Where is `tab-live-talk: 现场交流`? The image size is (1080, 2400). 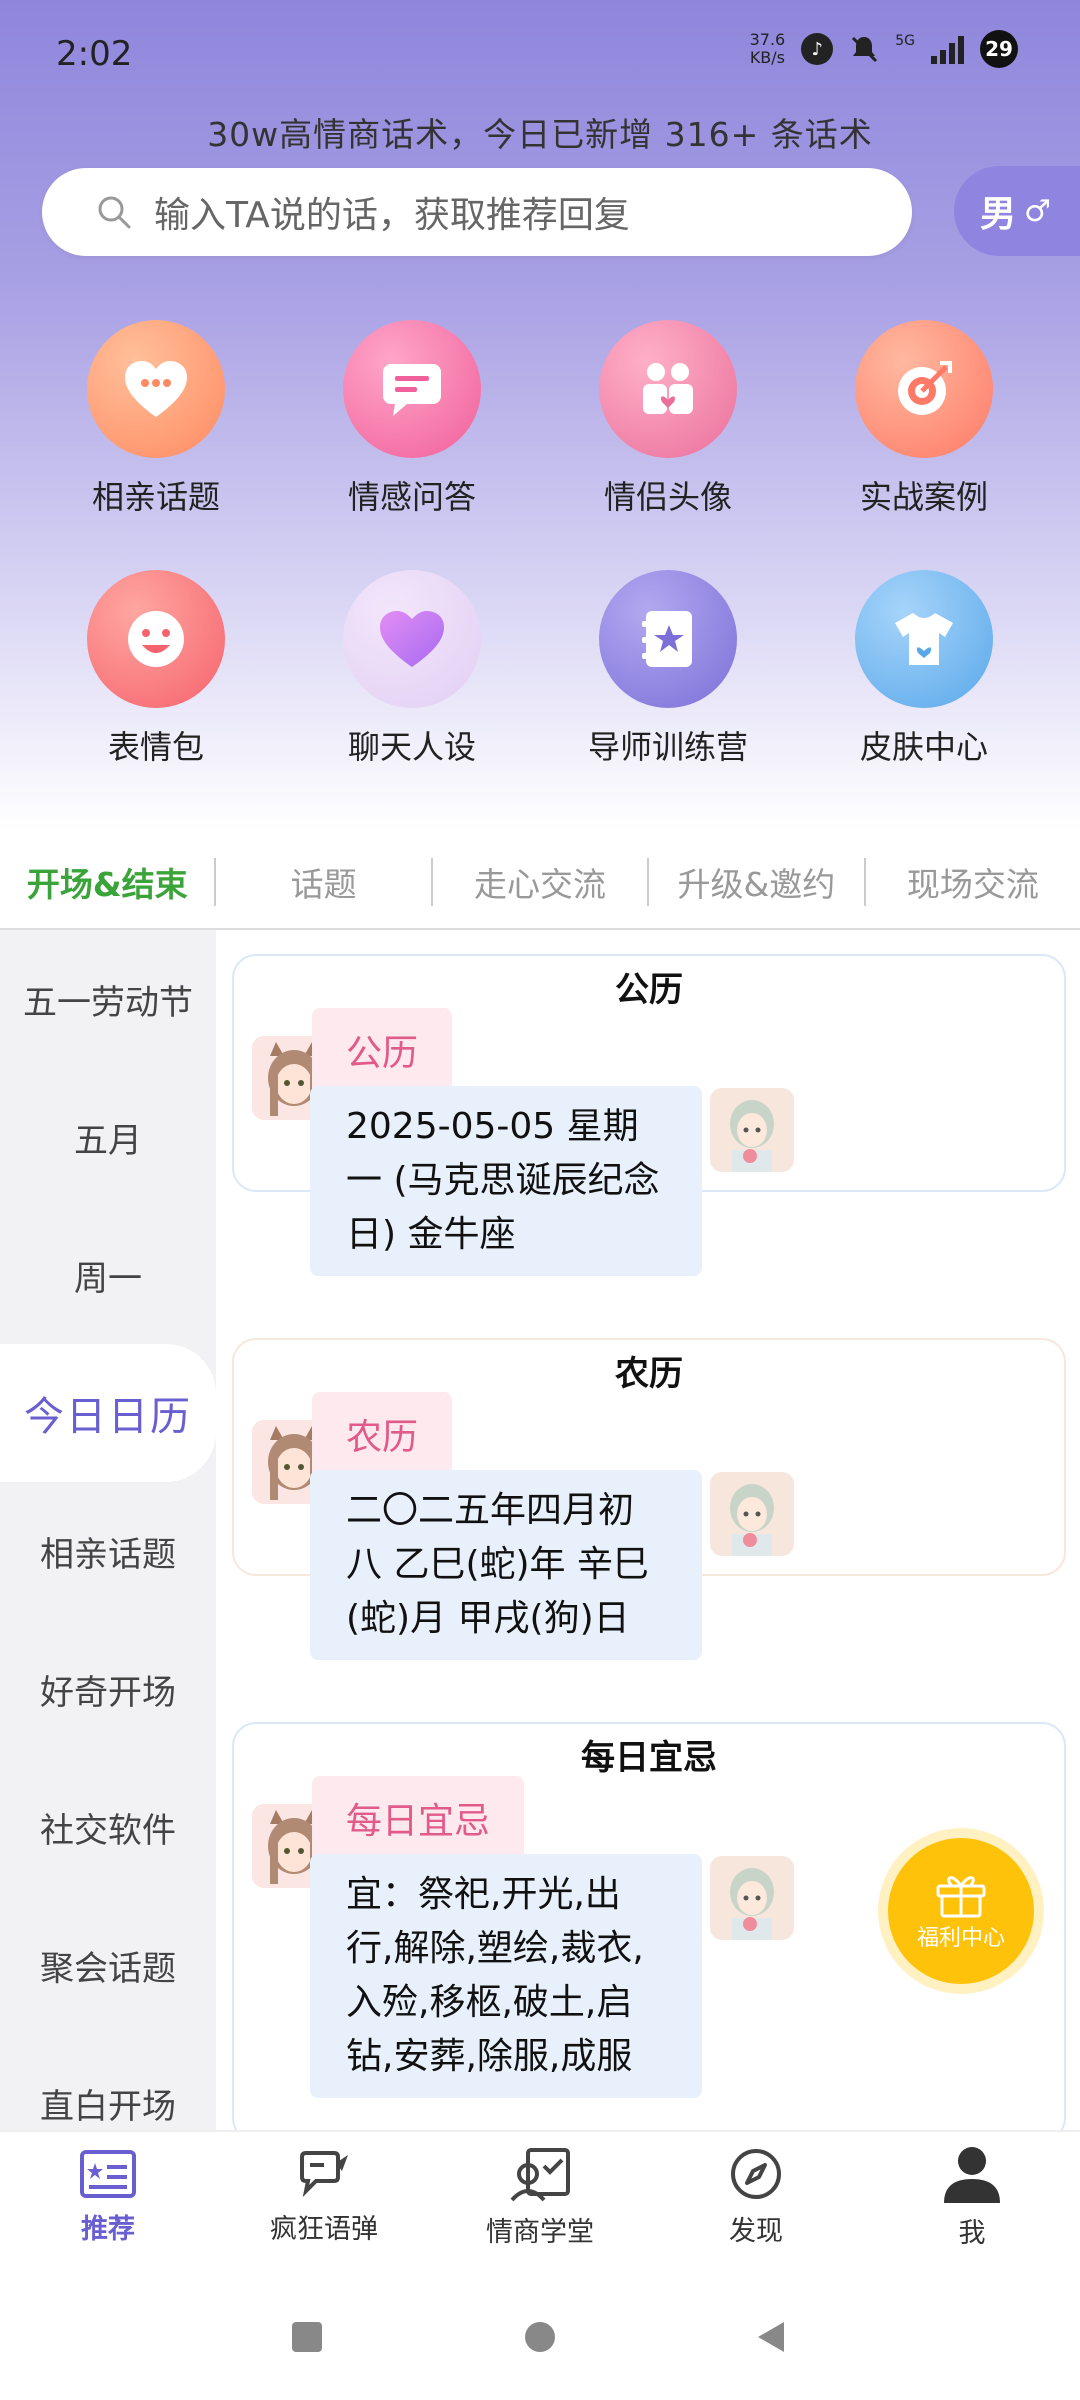 tab-live-talk: 现场交流 is located at coordinates (973, 882).